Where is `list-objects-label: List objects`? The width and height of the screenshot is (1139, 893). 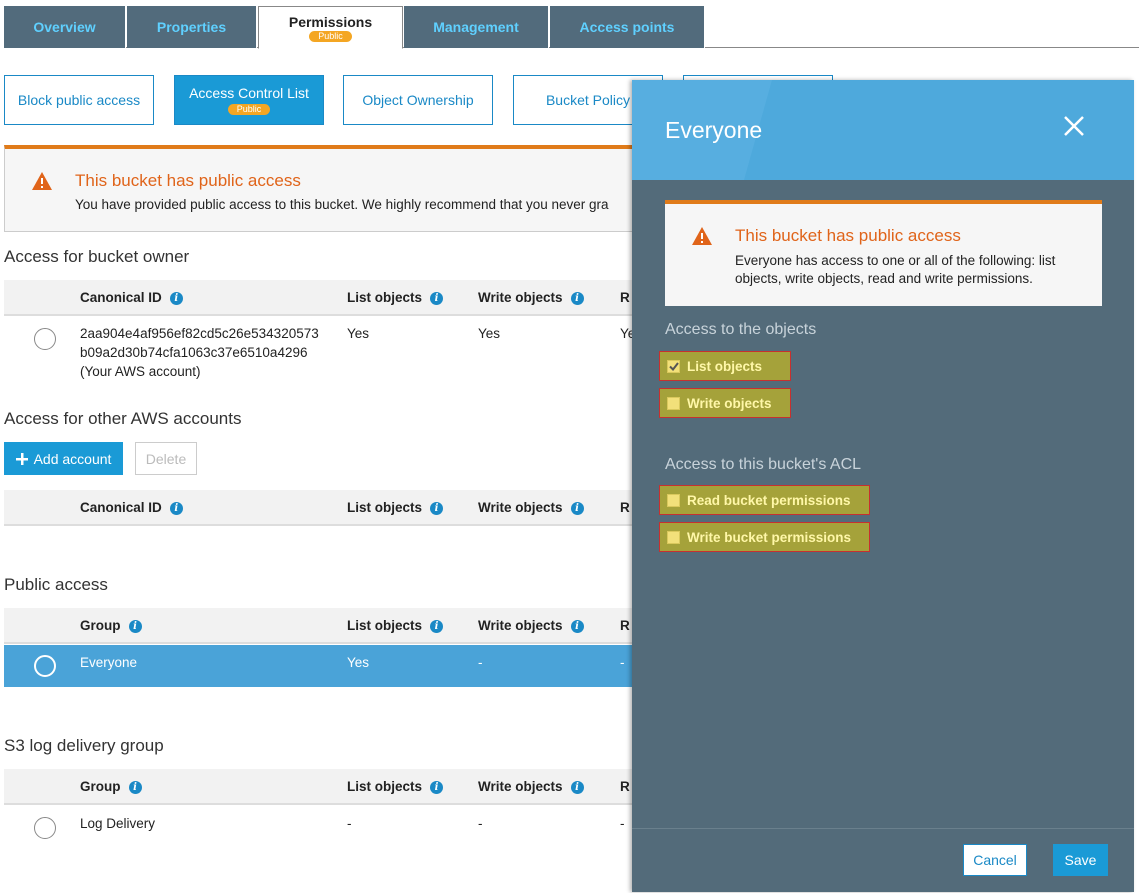 list-objects-label: List objects is located at coordinates (725, 366).